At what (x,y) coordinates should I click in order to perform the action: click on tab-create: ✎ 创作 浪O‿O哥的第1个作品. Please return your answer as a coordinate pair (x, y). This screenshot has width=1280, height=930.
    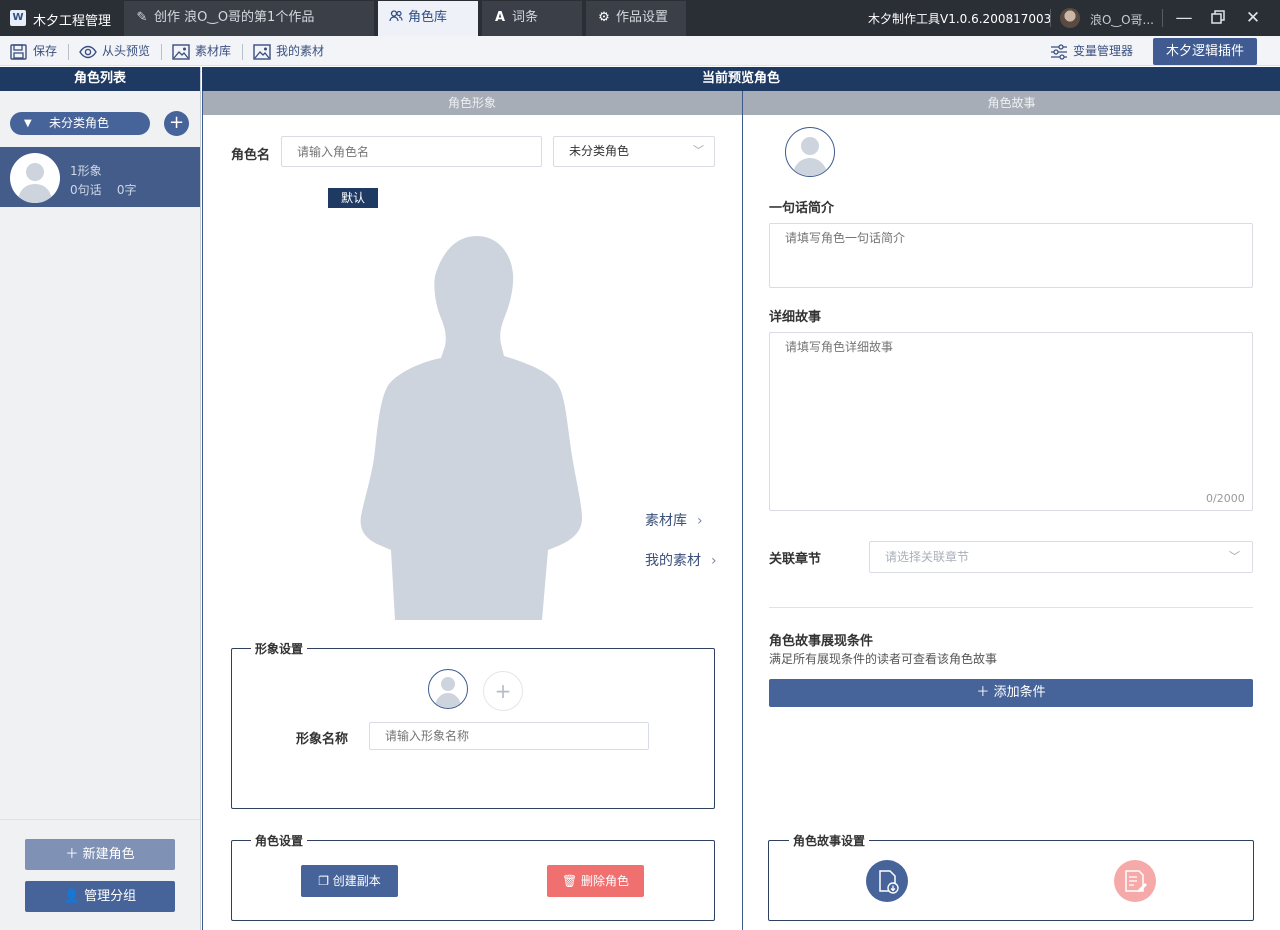
    Looking at the image, I should click on (249, 18).